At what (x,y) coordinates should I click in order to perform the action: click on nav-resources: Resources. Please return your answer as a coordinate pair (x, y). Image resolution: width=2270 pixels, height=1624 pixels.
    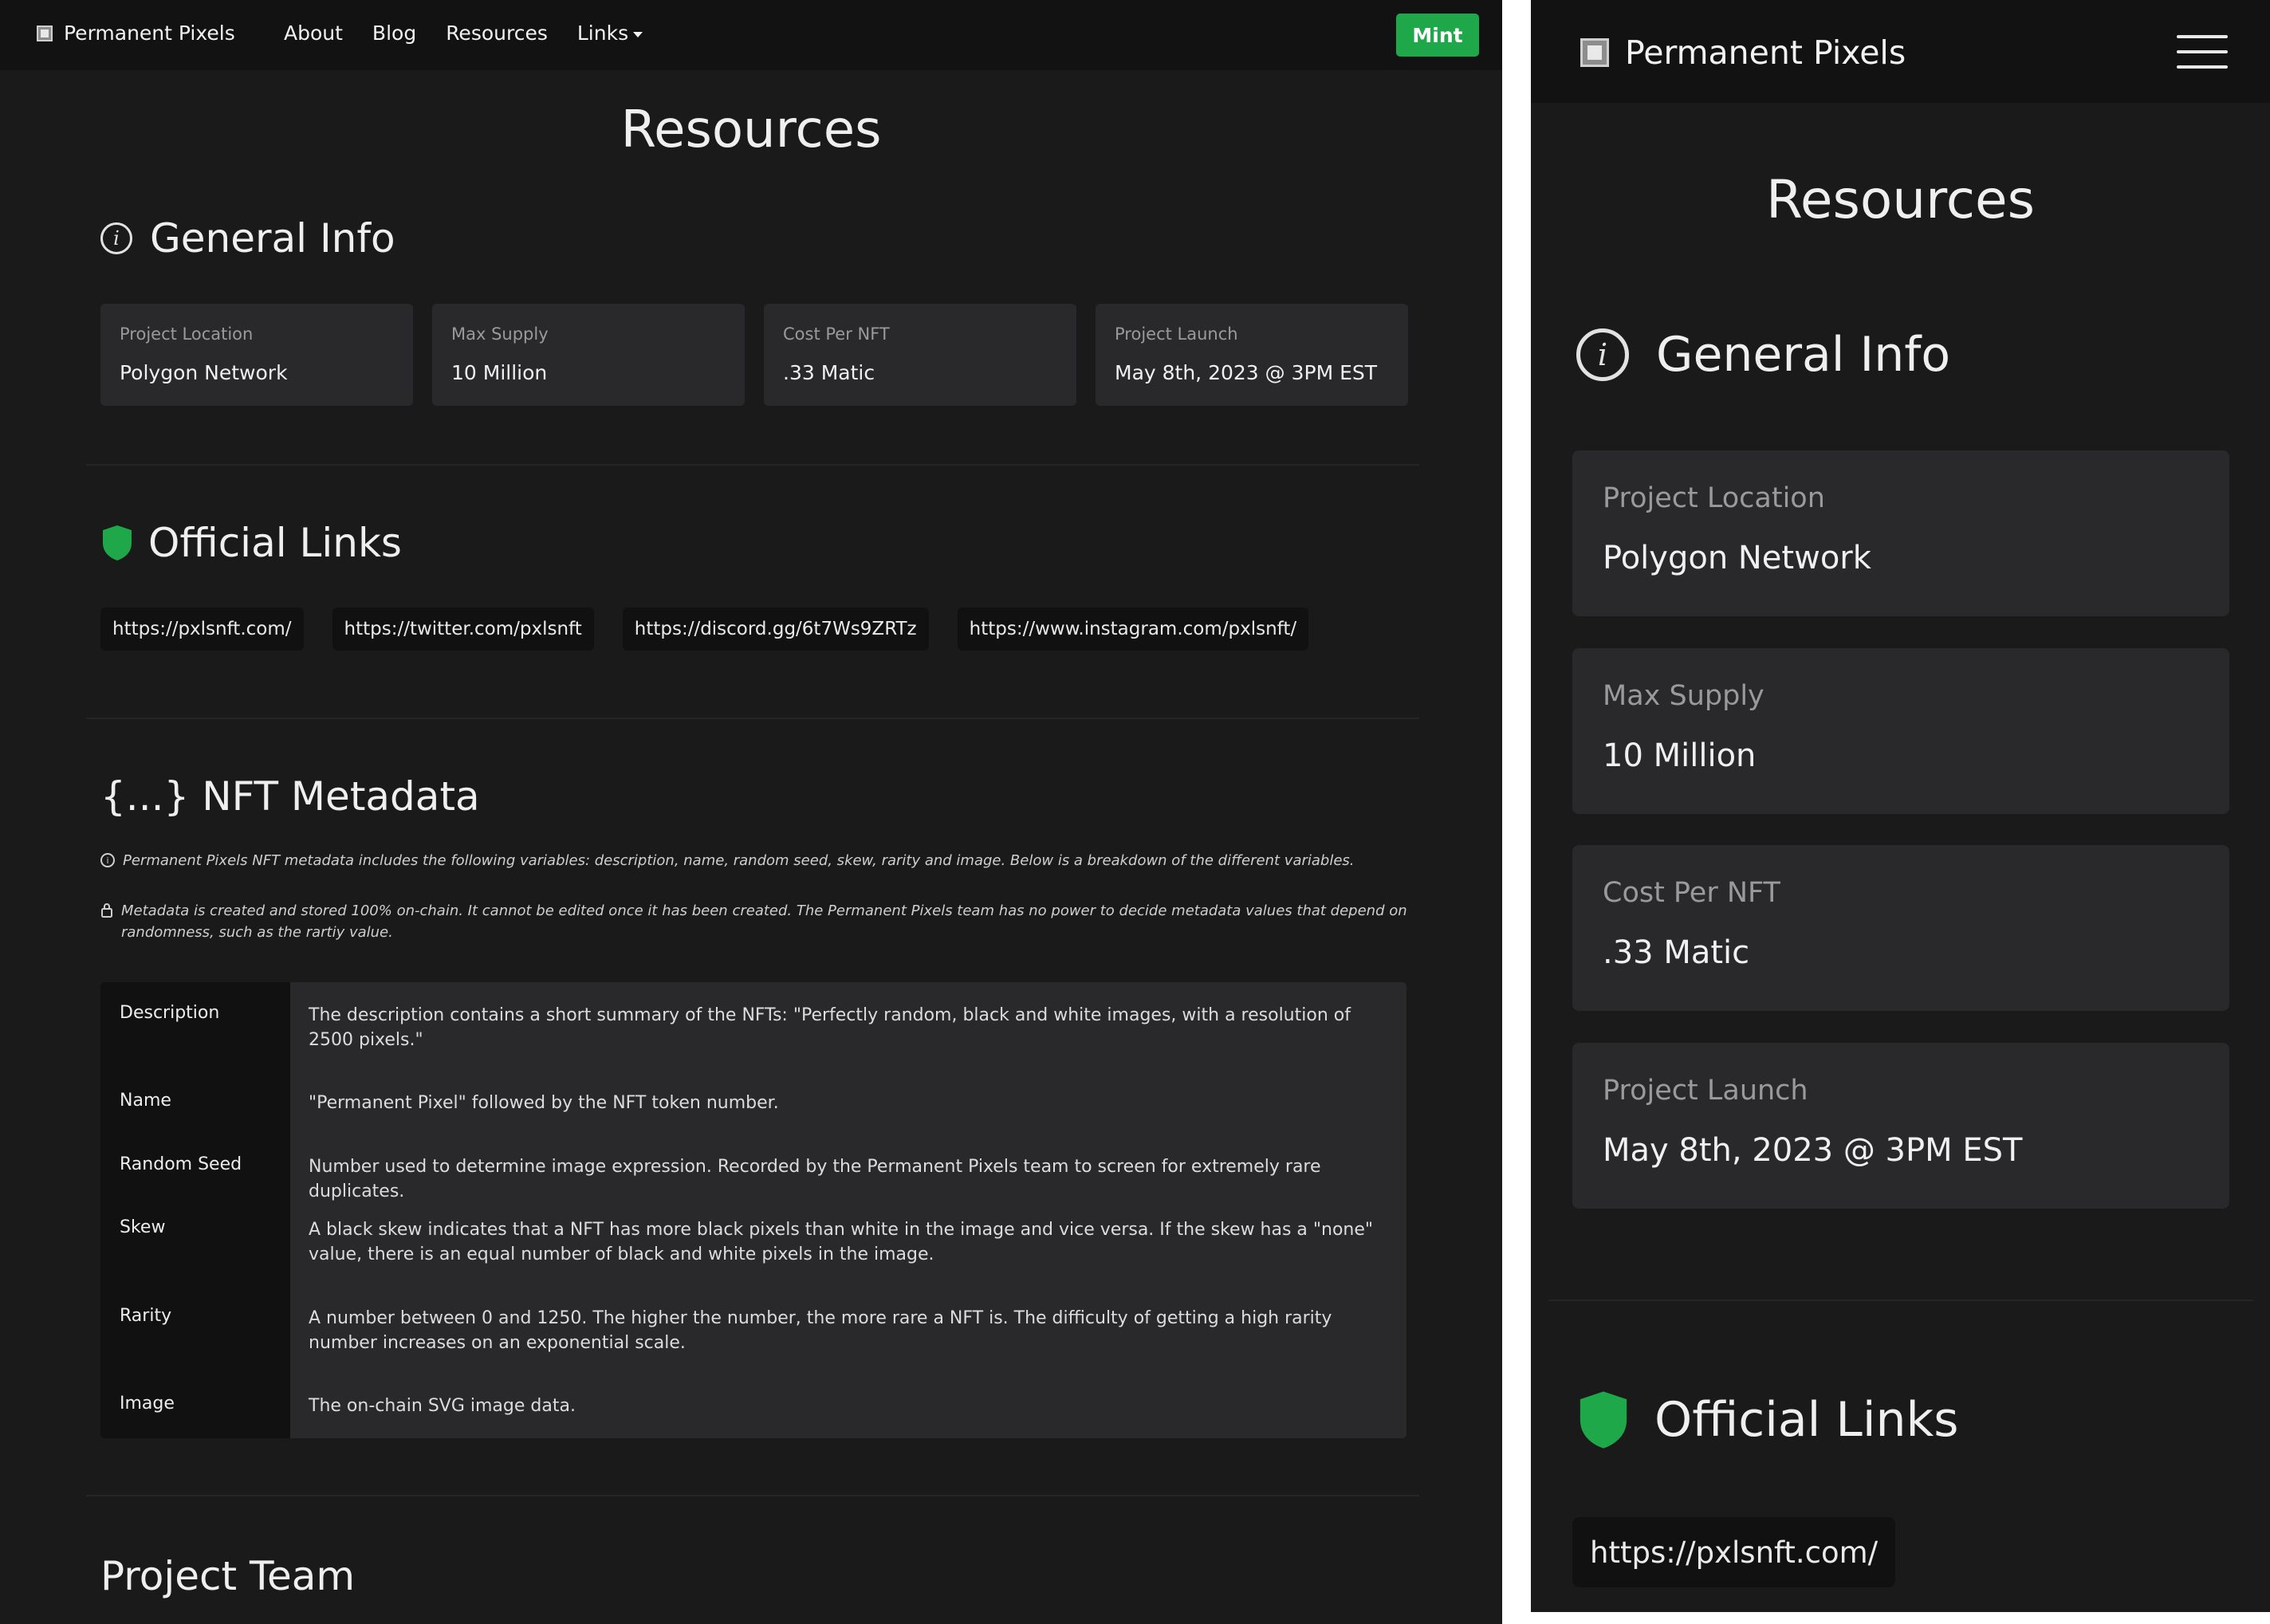
    Looking at the image, I should click on (497, 34).